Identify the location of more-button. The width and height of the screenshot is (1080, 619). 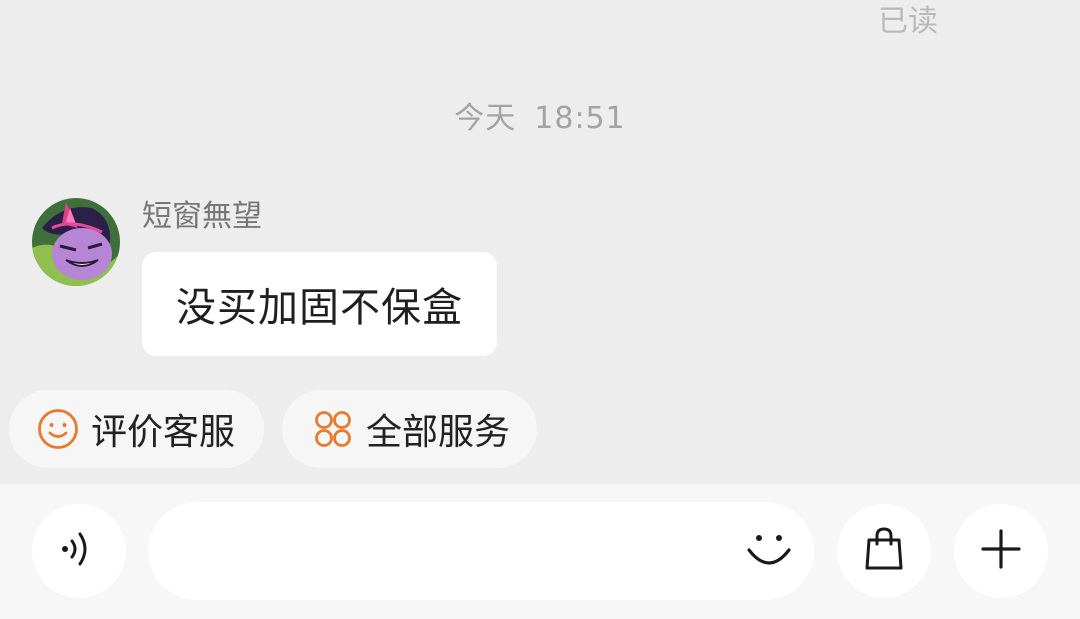
(1001, 551).